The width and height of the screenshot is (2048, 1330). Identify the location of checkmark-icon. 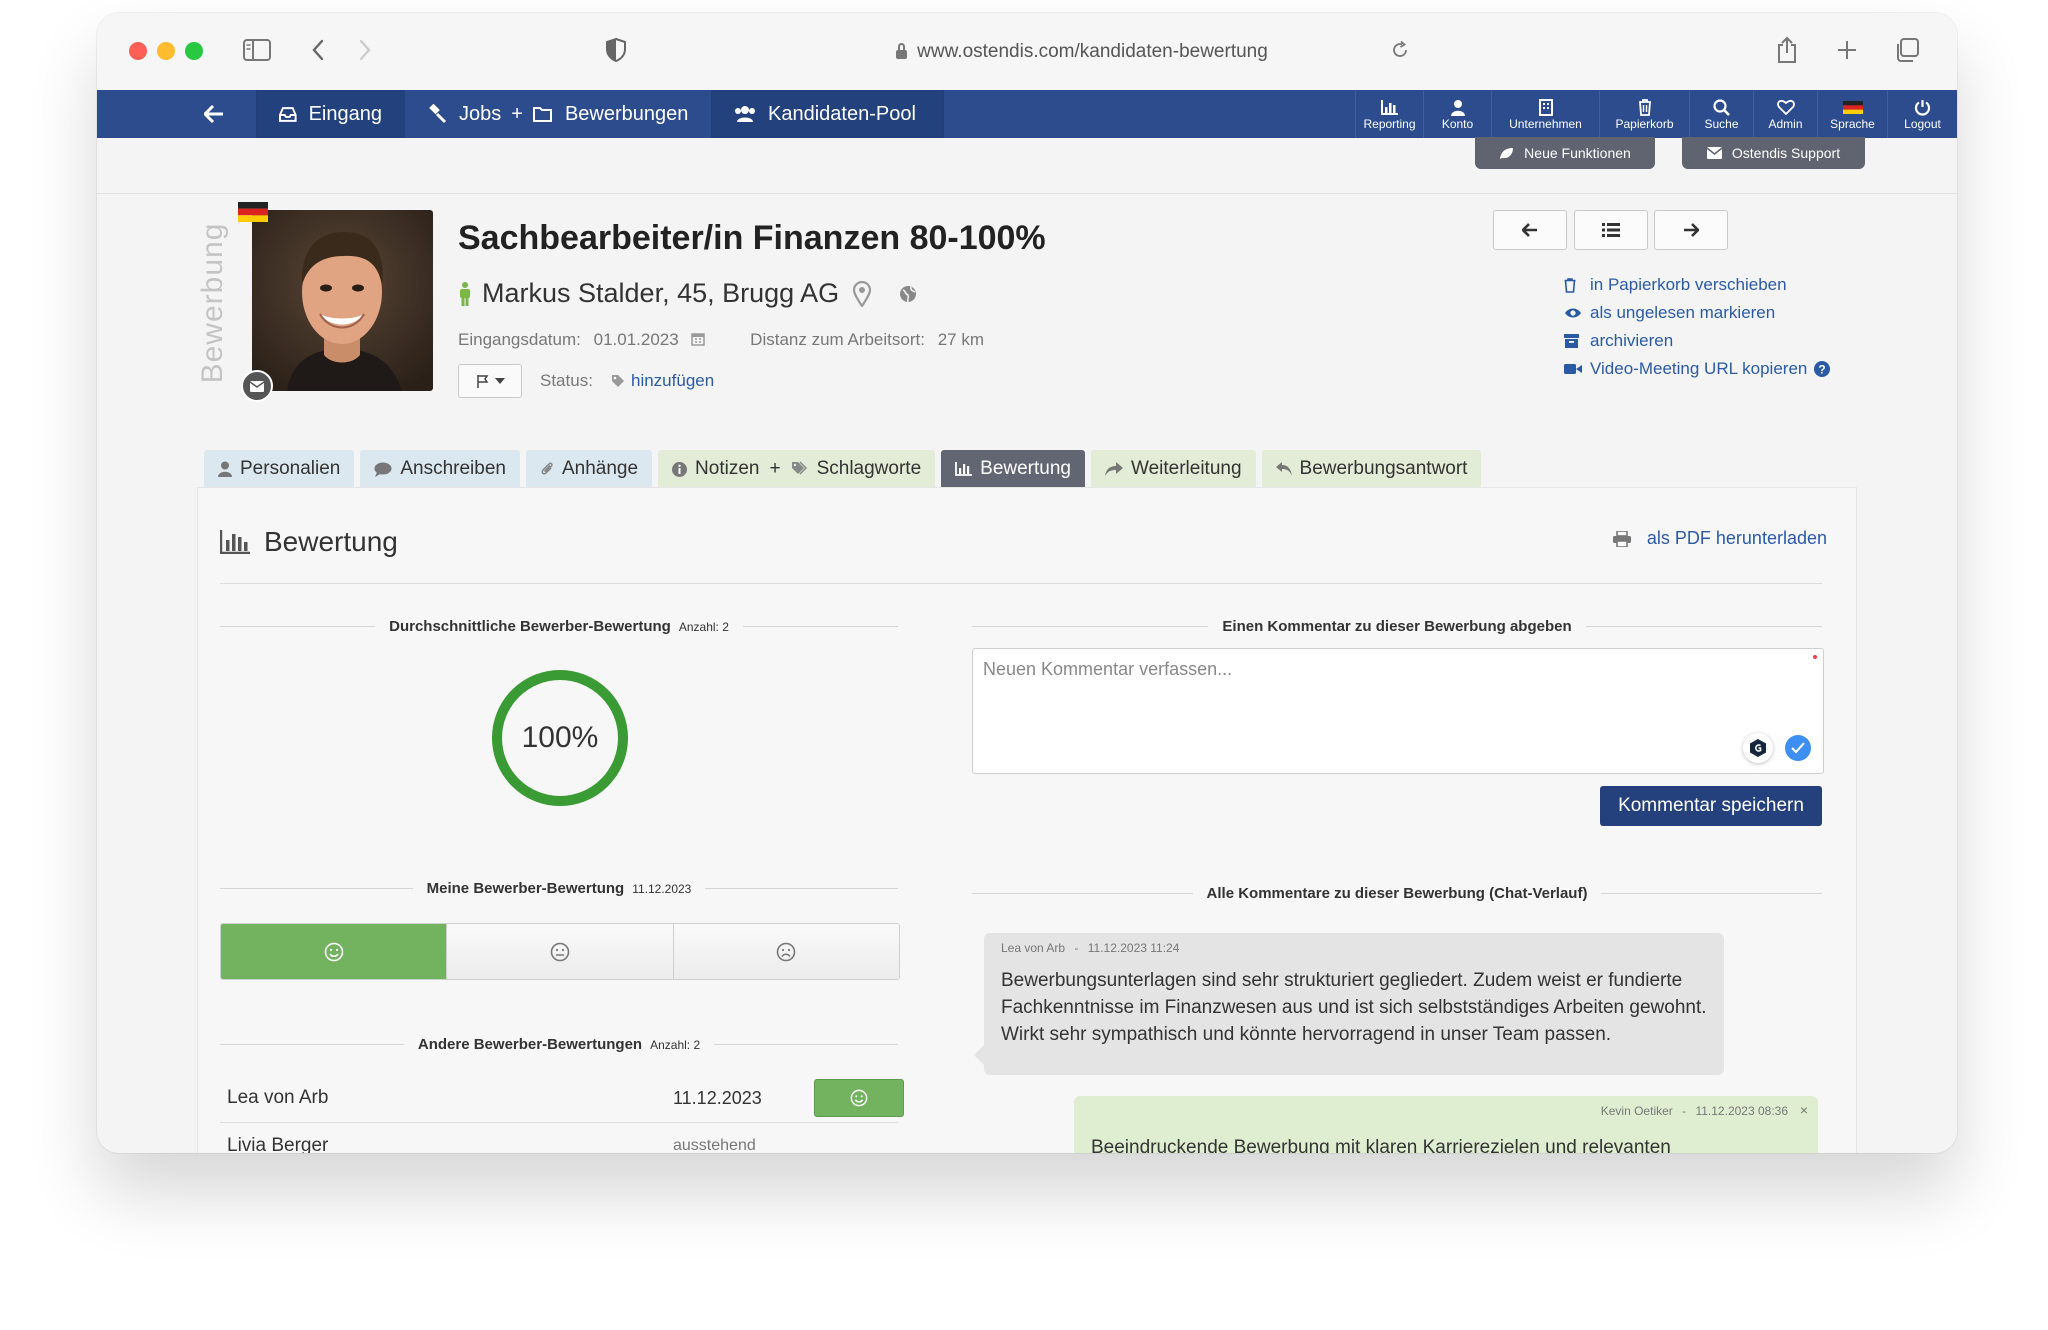
(1798, 748).